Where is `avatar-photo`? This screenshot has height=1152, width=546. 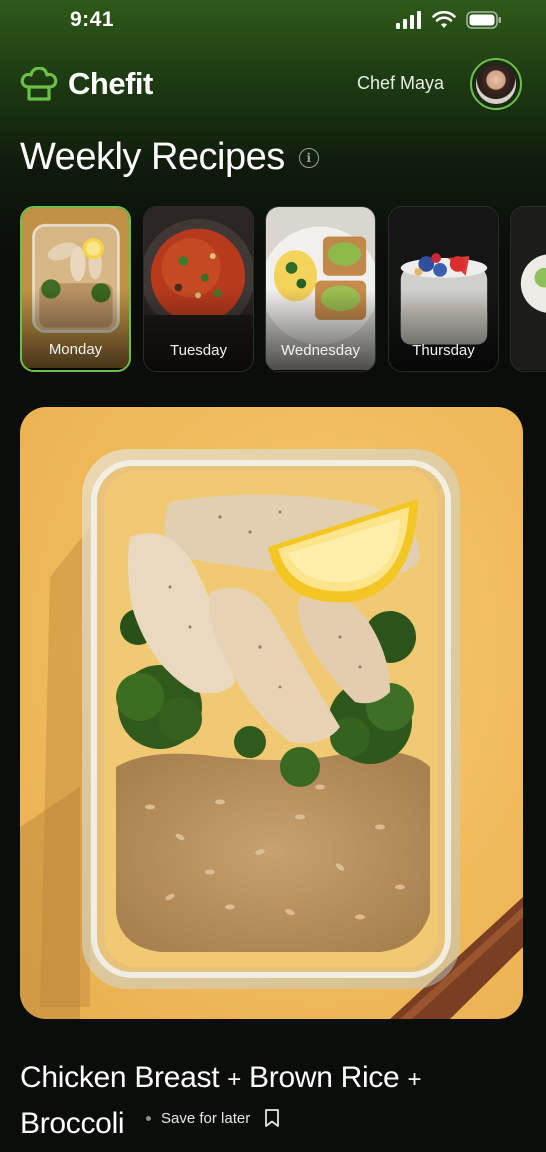 avatar-photo is located at coordinates (496, 84).